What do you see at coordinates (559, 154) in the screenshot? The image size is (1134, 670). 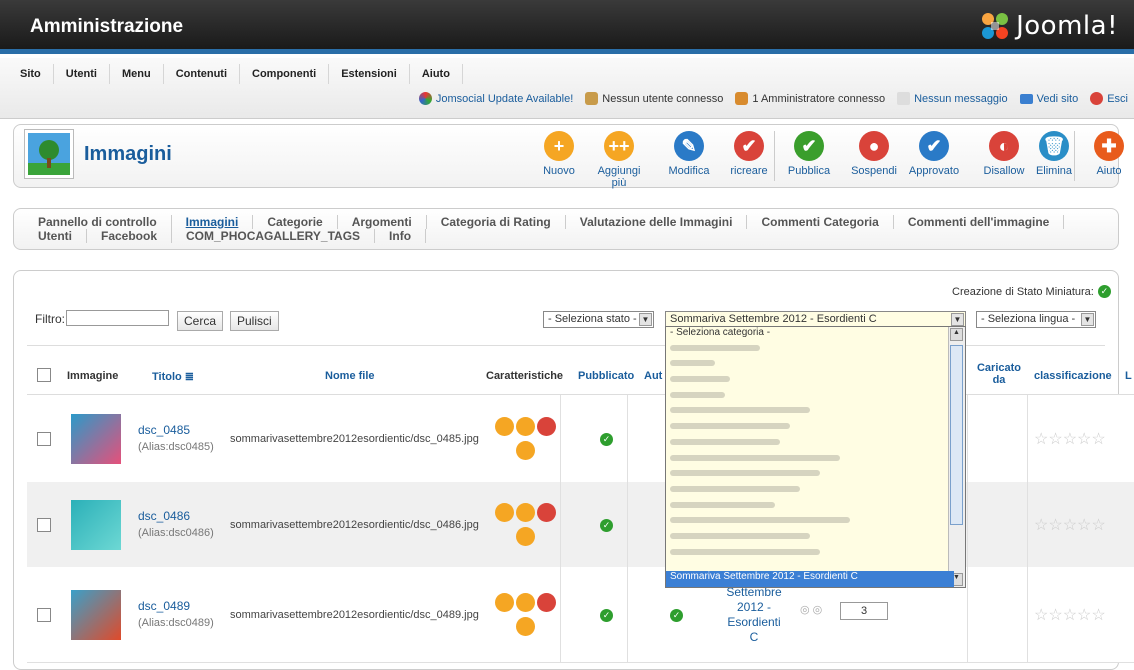 I see `toolbar-button-0: + Nuovo` at bounding box center [559, 154].